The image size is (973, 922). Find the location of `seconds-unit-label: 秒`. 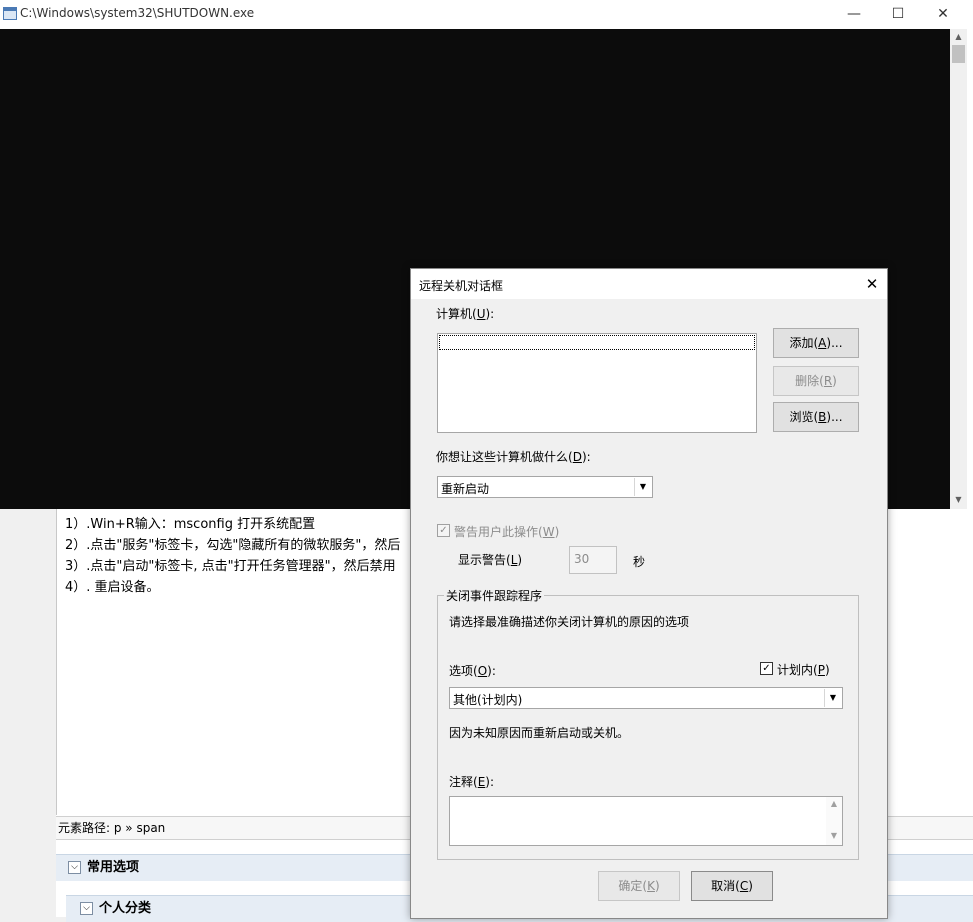

seconds-unit-label: 秒 is located at coordinates (639, 562).